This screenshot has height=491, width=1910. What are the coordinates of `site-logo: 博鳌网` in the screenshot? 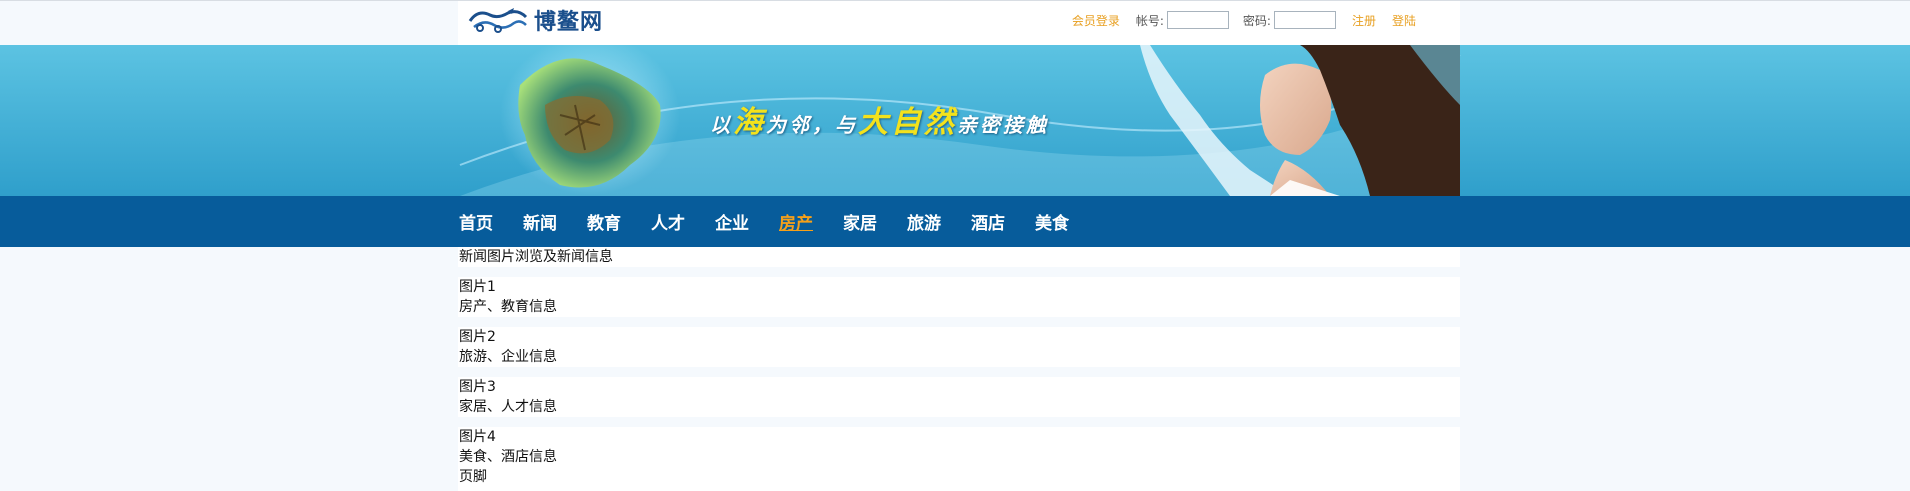 It's located at (535, 20).